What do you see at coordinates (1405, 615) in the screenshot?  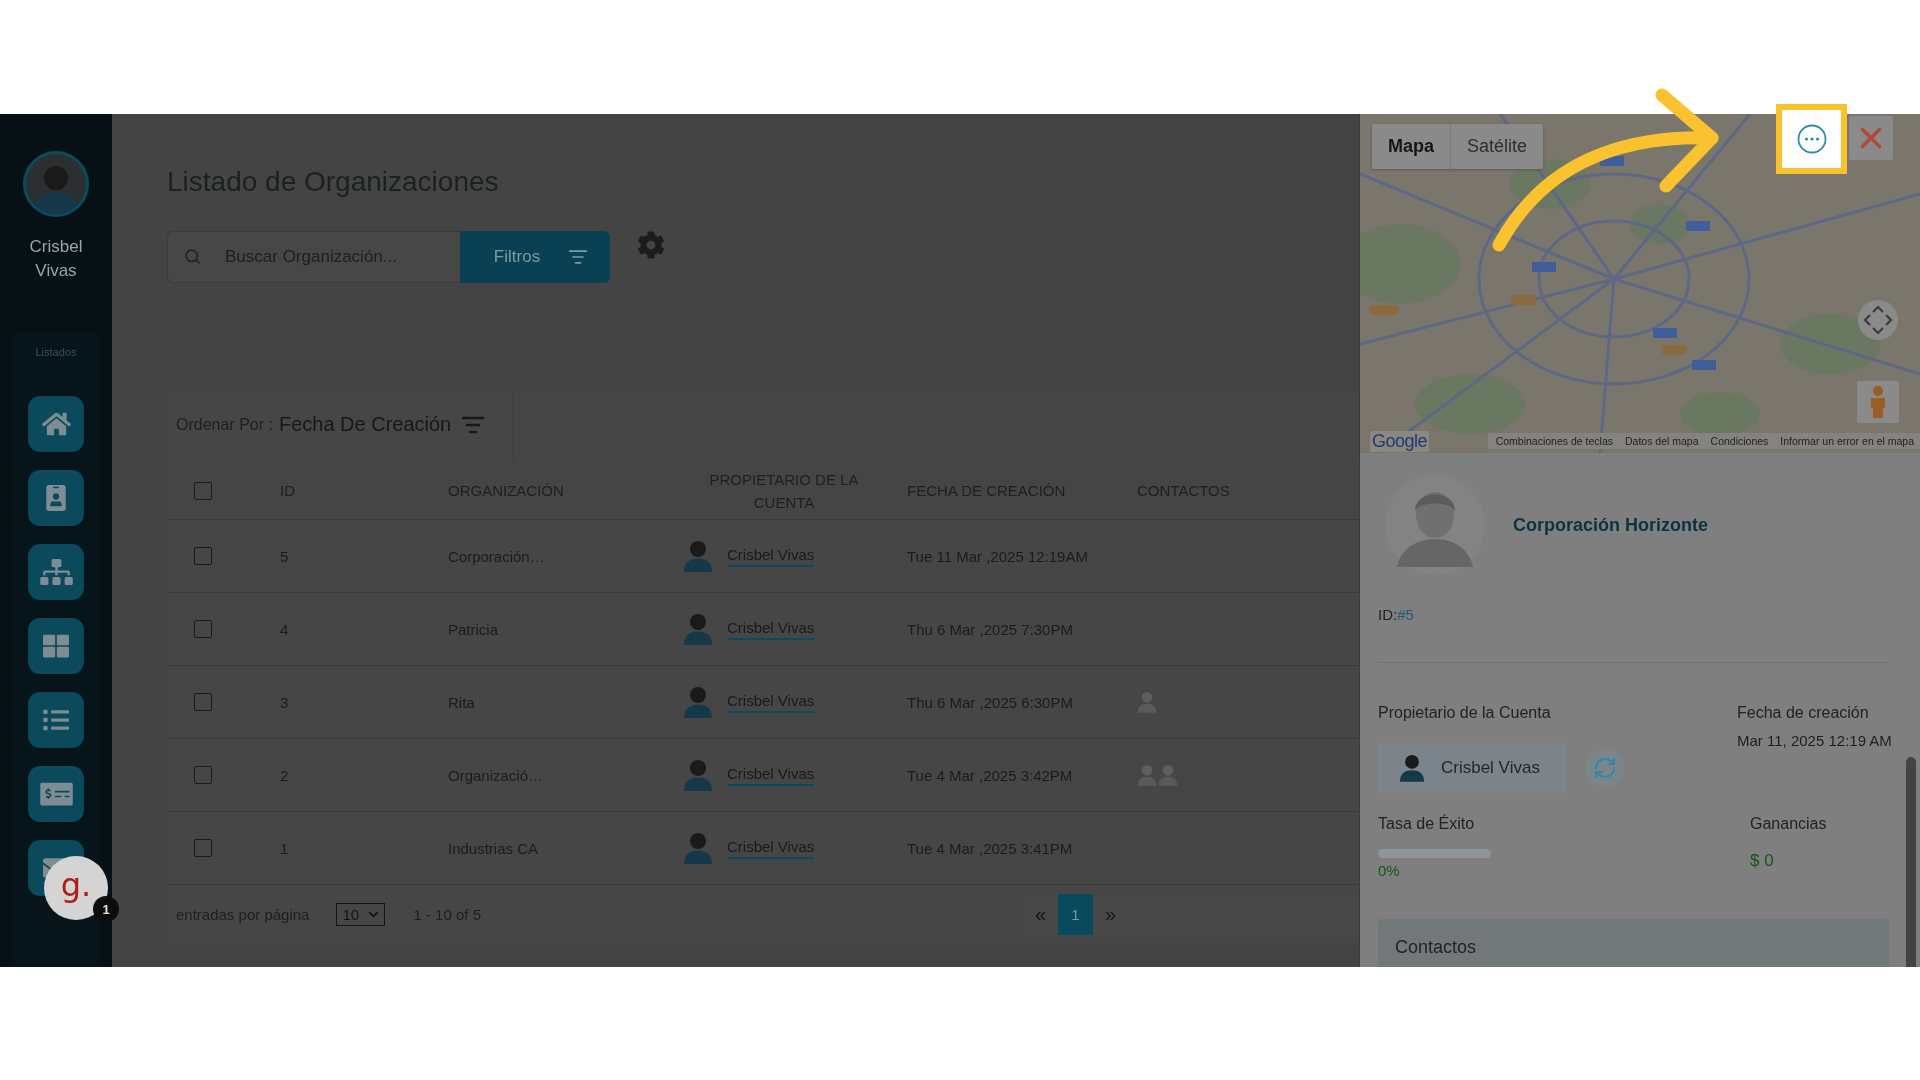 I see `id-value: #5` at bounding box center [1405, 615].